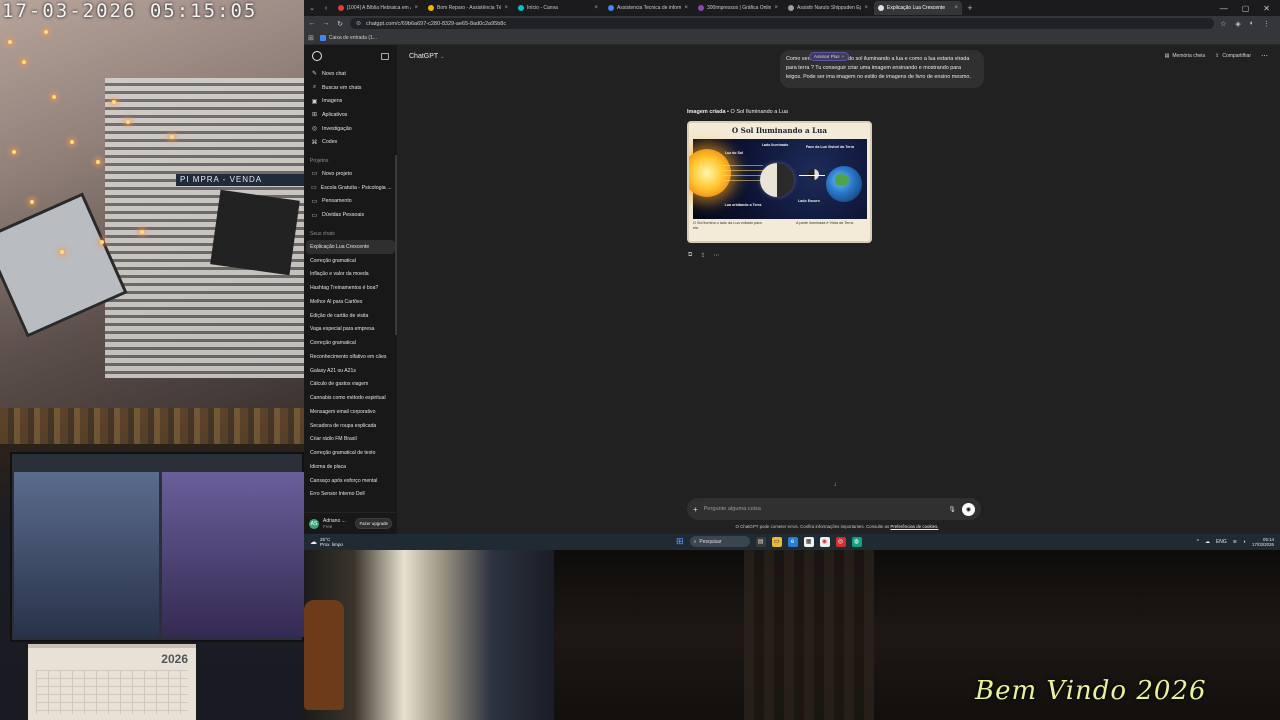 The height and width of the screenshot is (720, 1280). What do you see at coordinates (350, 481) in the screenshot?
I see `chat-history-item: Cansaço após esforço mental` at bounding box center [350, 481].